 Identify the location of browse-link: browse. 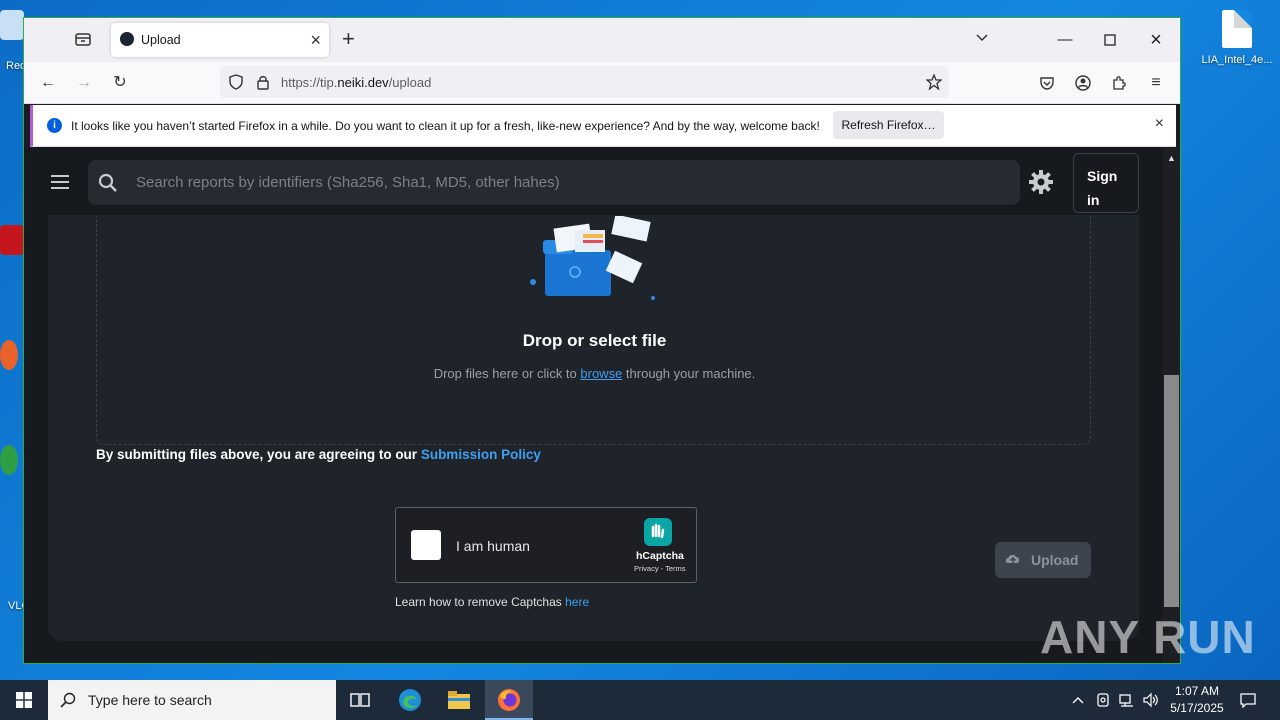
(601, 373).